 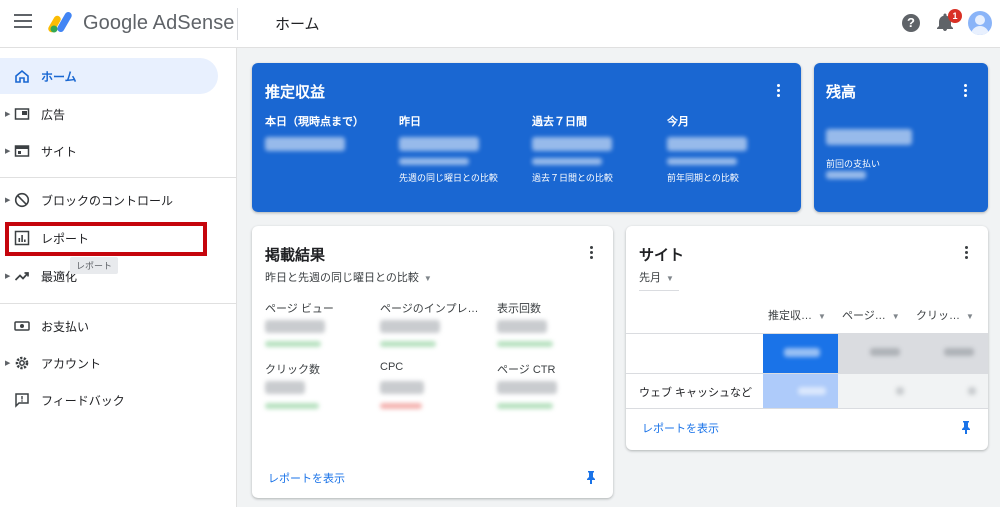 I want to click on total-clicks-value-redacted, so click(x=959, y=352).